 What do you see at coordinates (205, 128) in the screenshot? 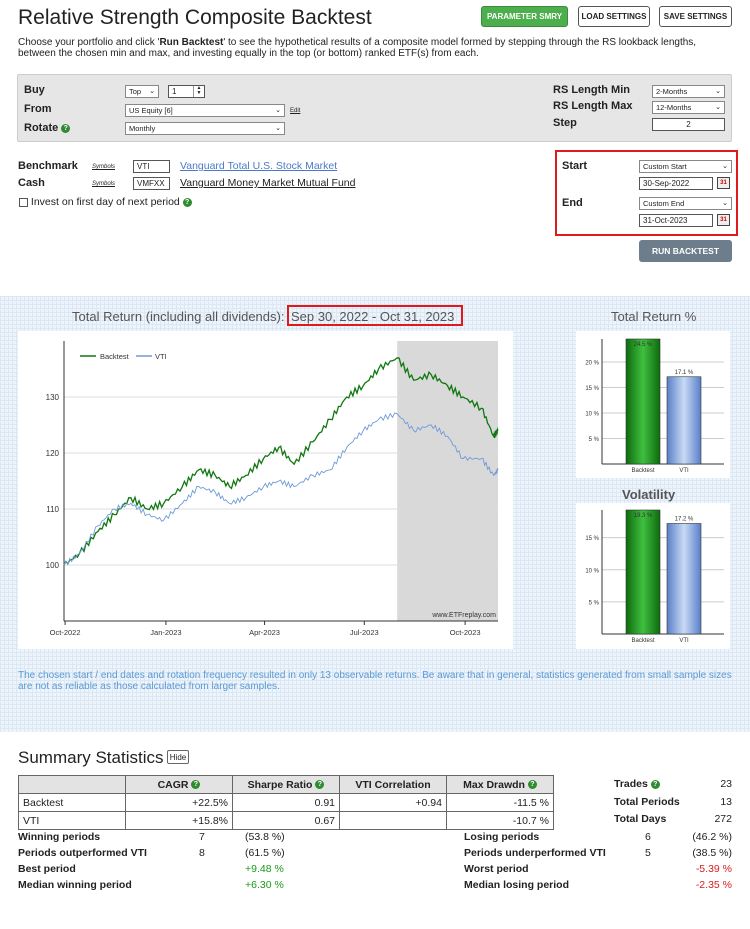
I see `rotate-select: Monthly ⌄` at bounding box center [205, 128].